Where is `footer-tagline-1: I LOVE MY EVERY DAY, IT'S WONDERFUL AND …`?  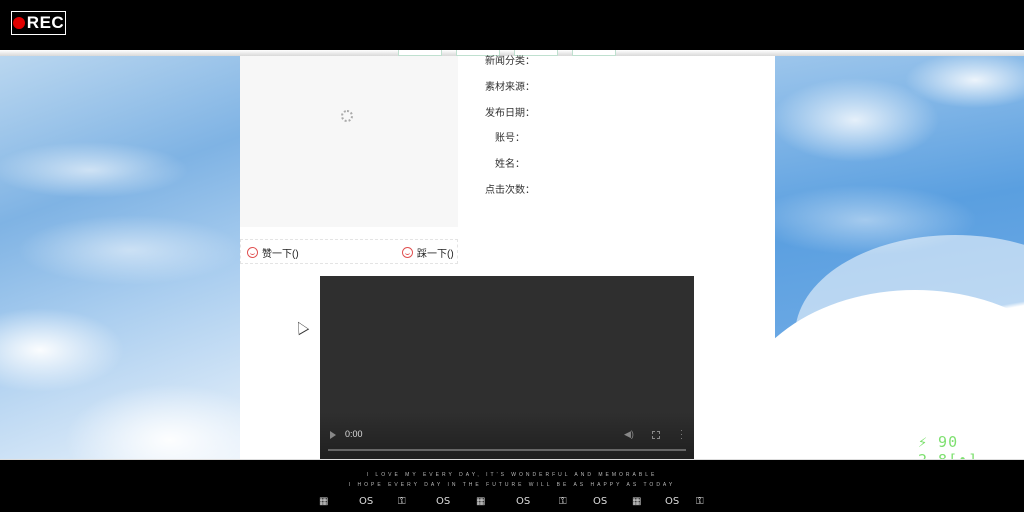
footer-tagline-1: I LOVE MY EVERY DAY, IT'S WONDERFUL AND … is located at coordinates (512, 475).